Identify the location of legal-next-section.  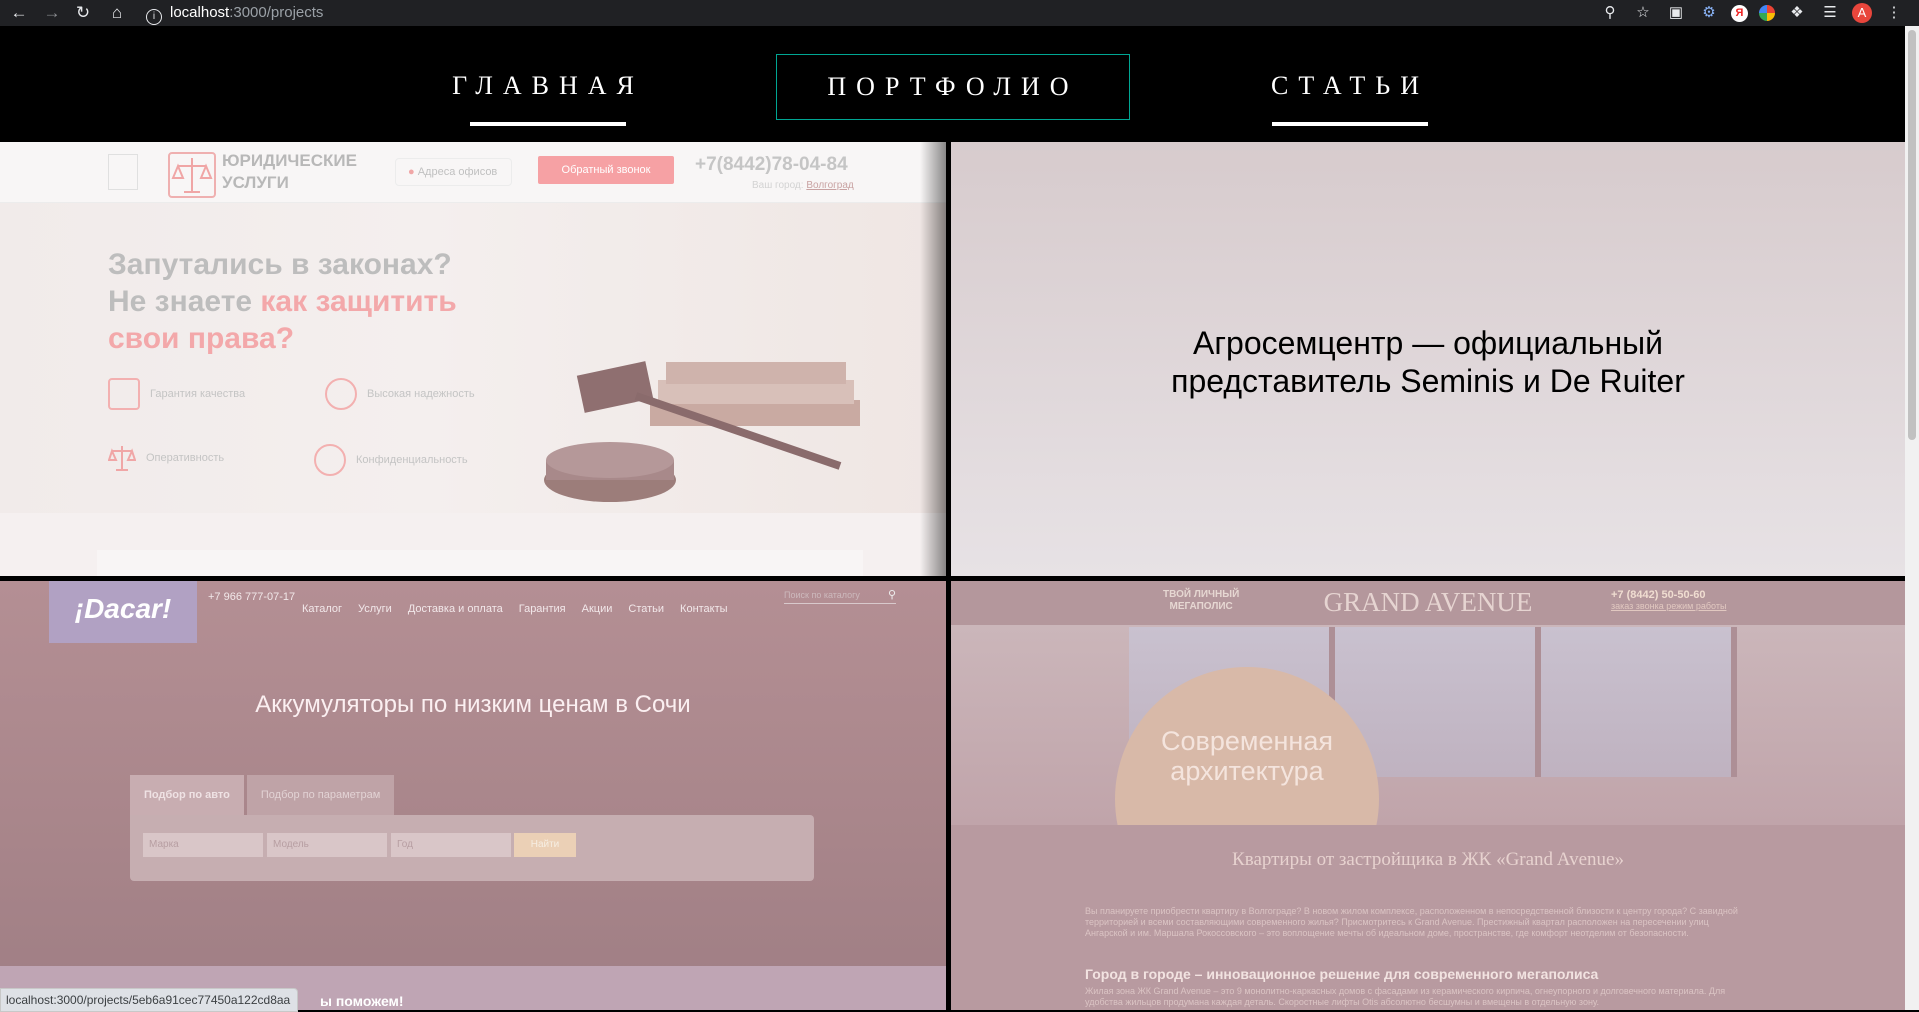
(480, 563).